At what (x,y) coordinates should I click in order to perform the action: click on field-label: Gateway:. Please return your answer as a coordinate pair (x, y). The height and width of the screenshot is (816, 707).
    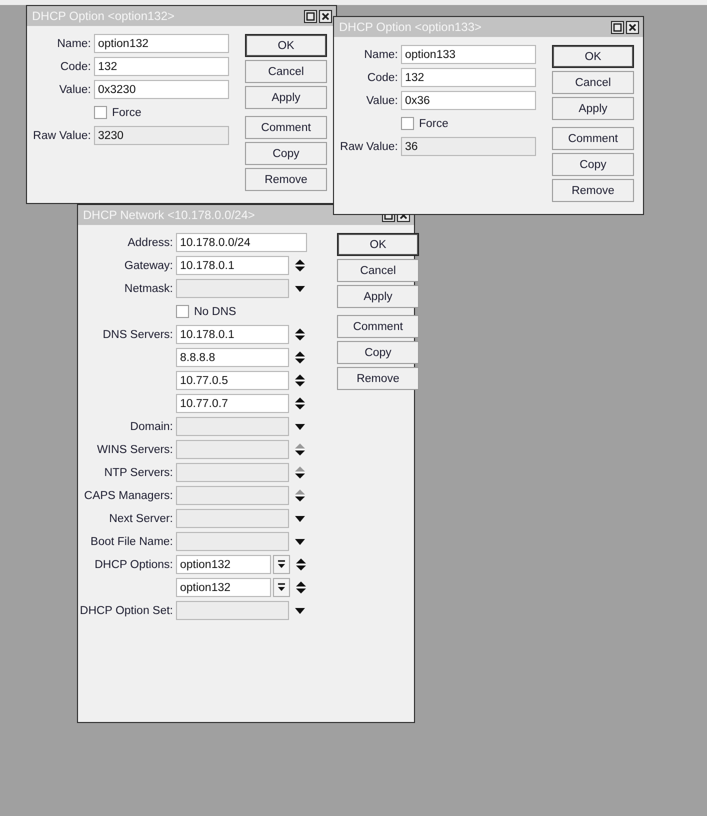
    Looking at the image, I should click on (148, 266).